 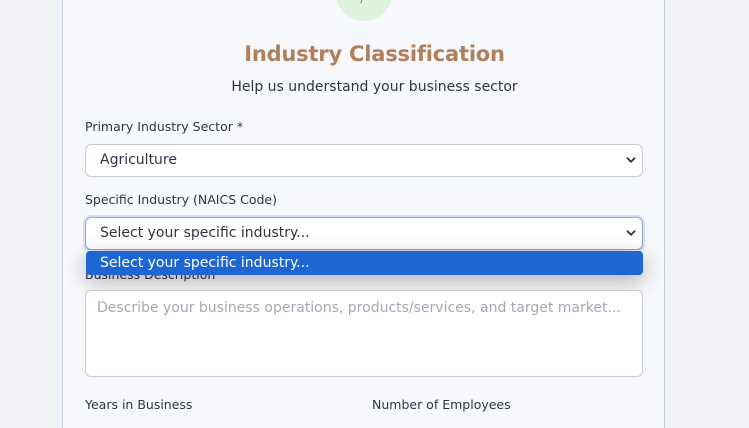 What do you see at coordinates (139, 404) in the screenshot?
I see `years-in-business-label: Years in Business` at bounding box center [139, 404].